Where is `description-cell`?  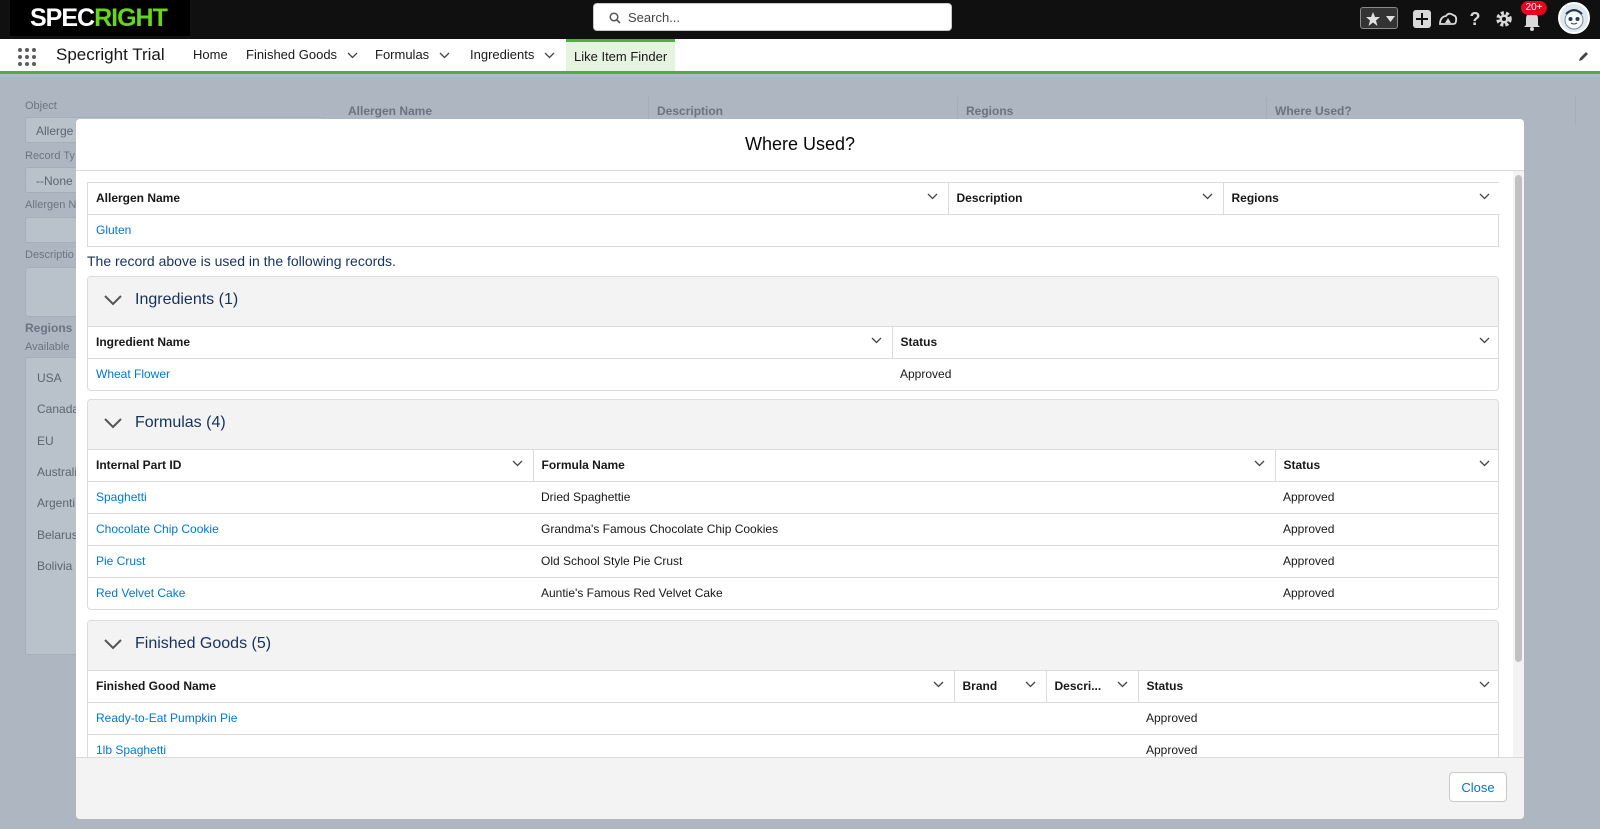
description-cell is located at coordinates (1092, 718).